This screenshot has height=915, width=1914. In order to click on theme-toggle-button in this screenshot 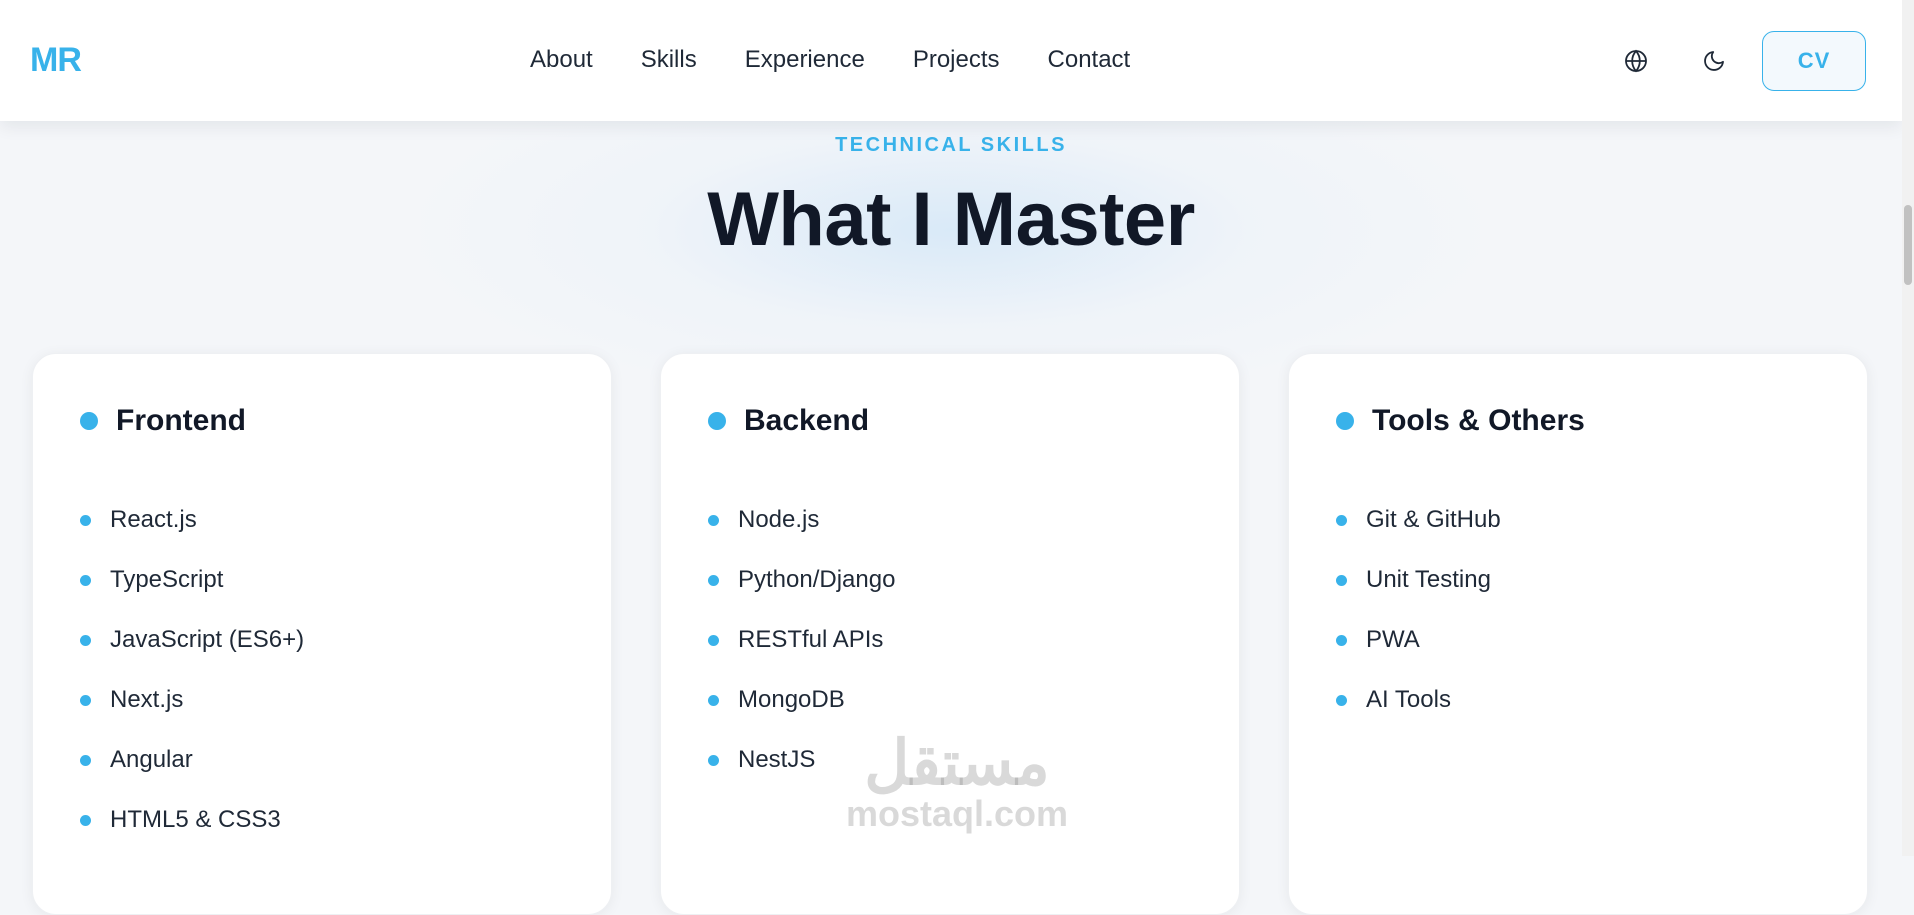, I will do `click(1714, 61)`.